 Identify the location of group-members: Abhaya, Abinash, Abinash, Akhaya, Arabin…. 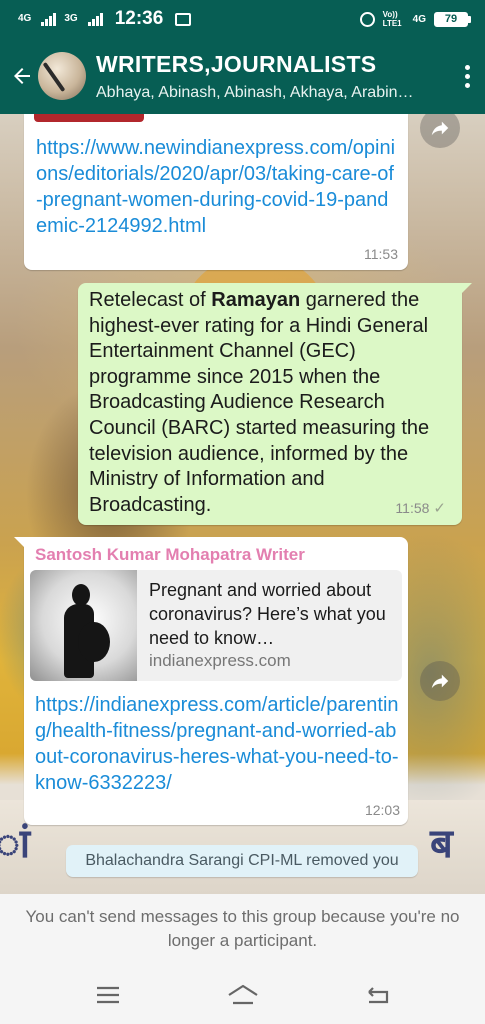
(255, 92).